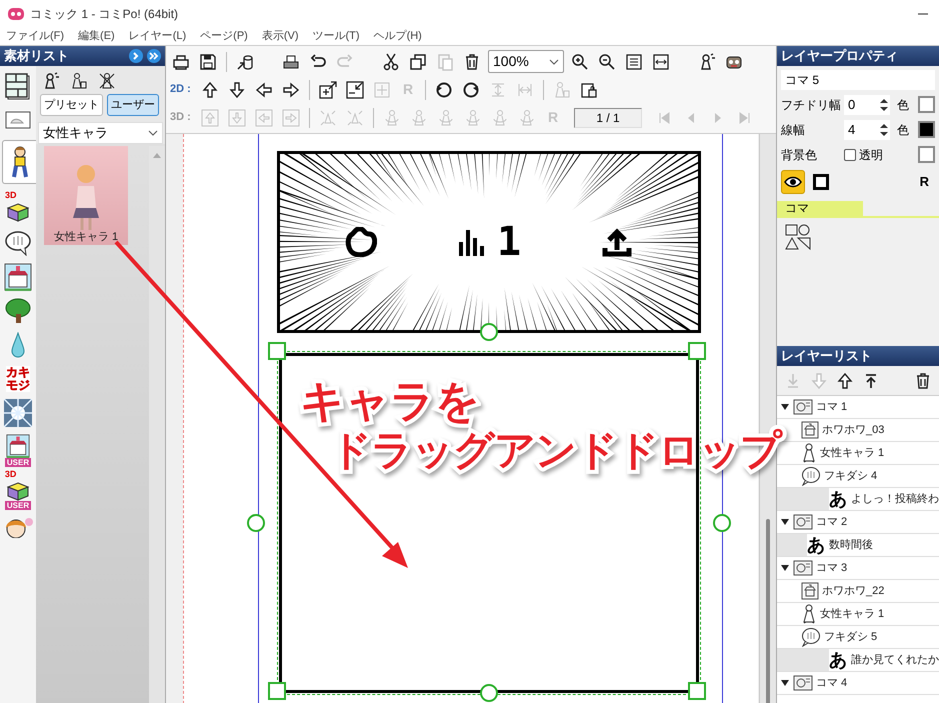  I want to click on menu-item: ページ(P), so click(224, 36).